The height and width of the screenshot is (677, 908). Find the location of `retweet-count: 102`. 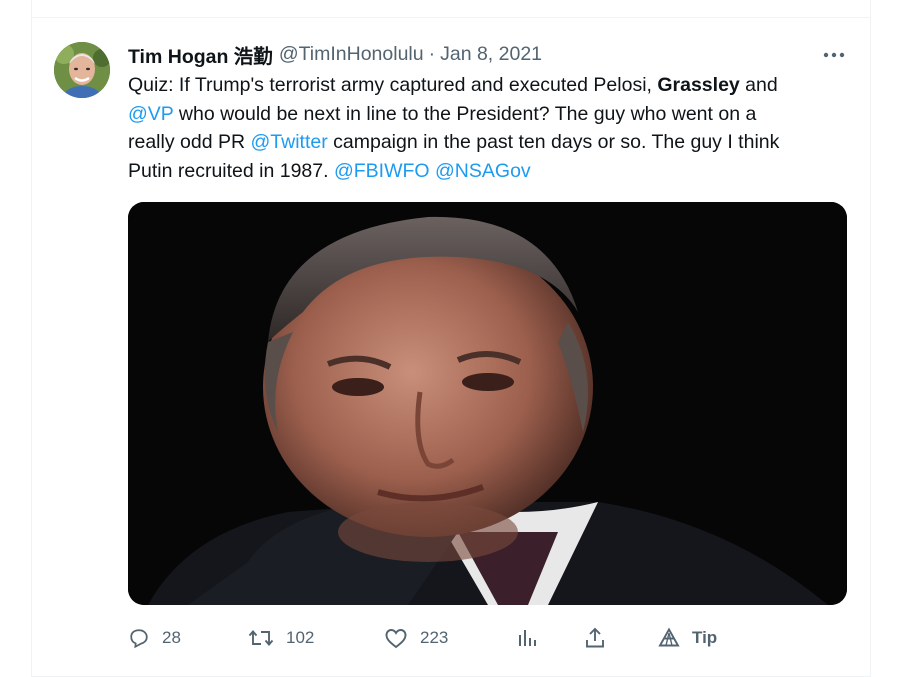

retweet-count: 102 is located at coordinates (300, 637).